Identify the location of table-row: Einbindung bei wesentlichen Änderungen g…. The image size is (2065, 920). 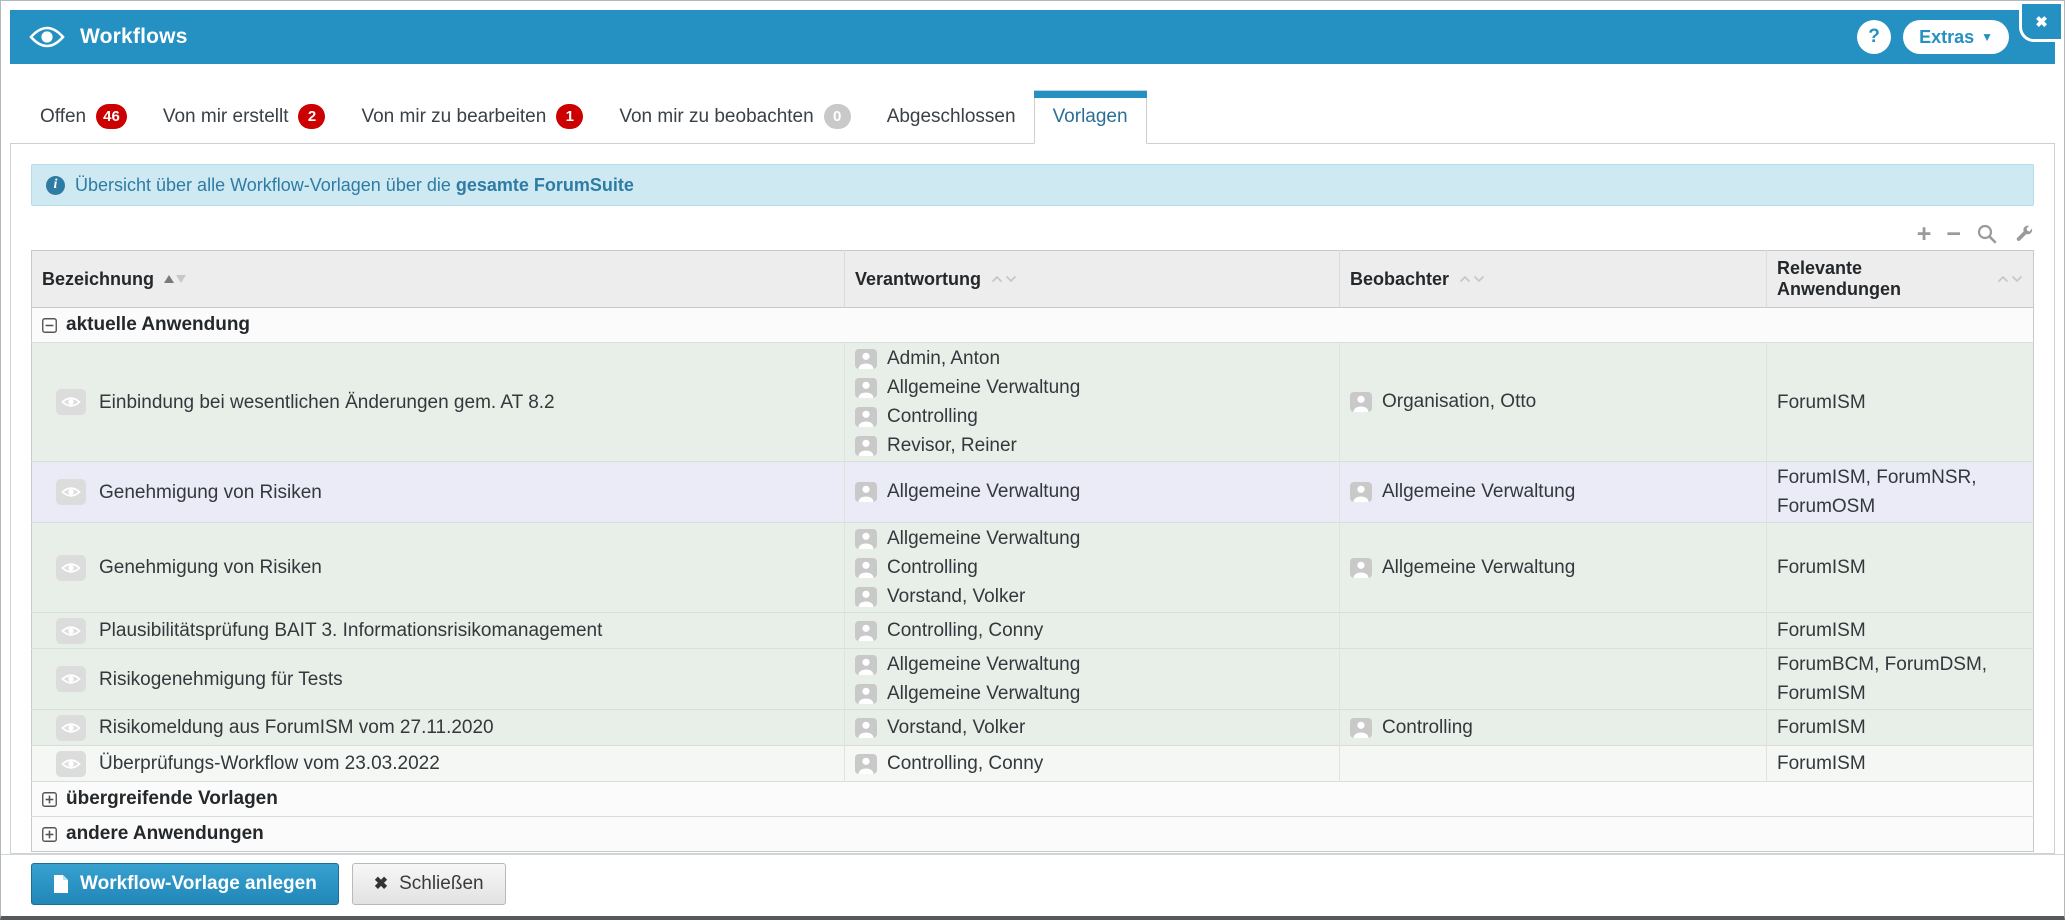
(1032, 402).